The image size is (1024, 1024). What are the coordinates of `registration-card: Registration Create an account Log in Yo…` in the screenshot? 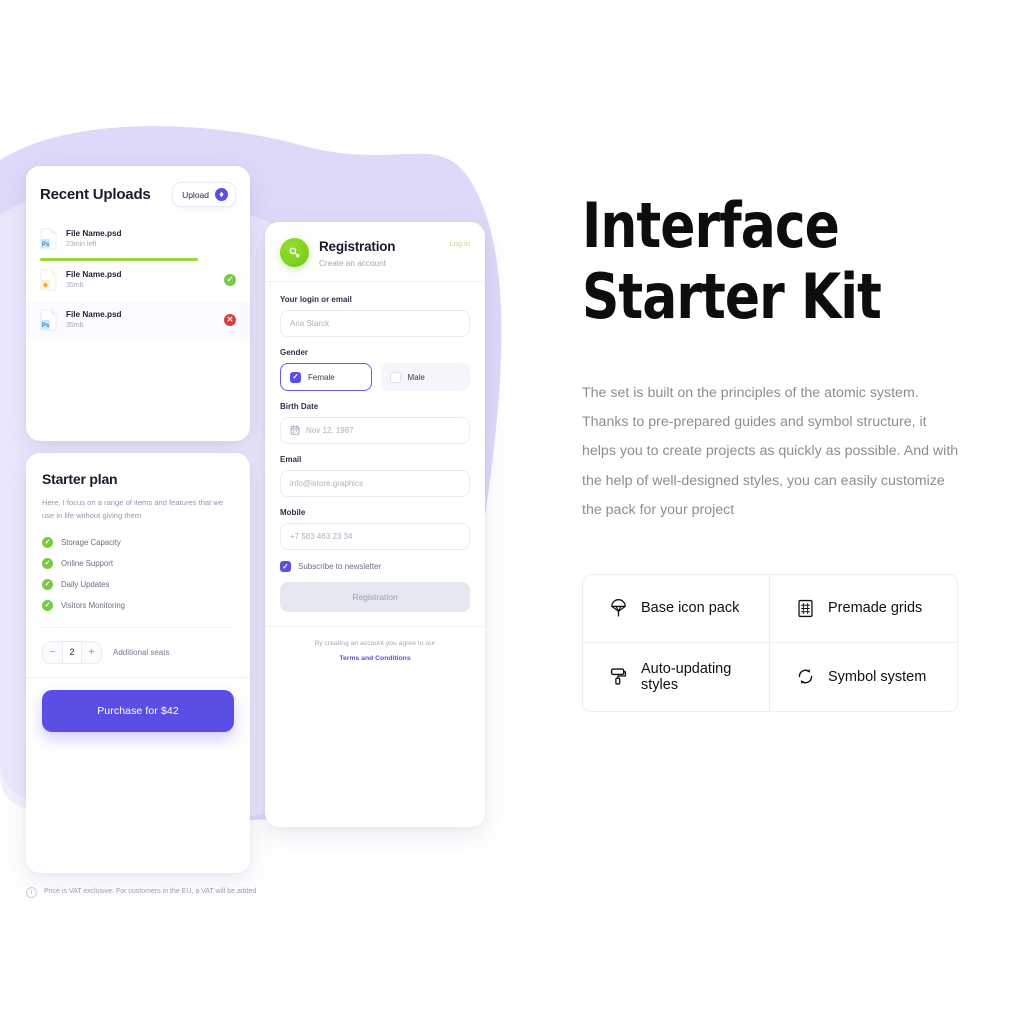 It's located at (375, 524).